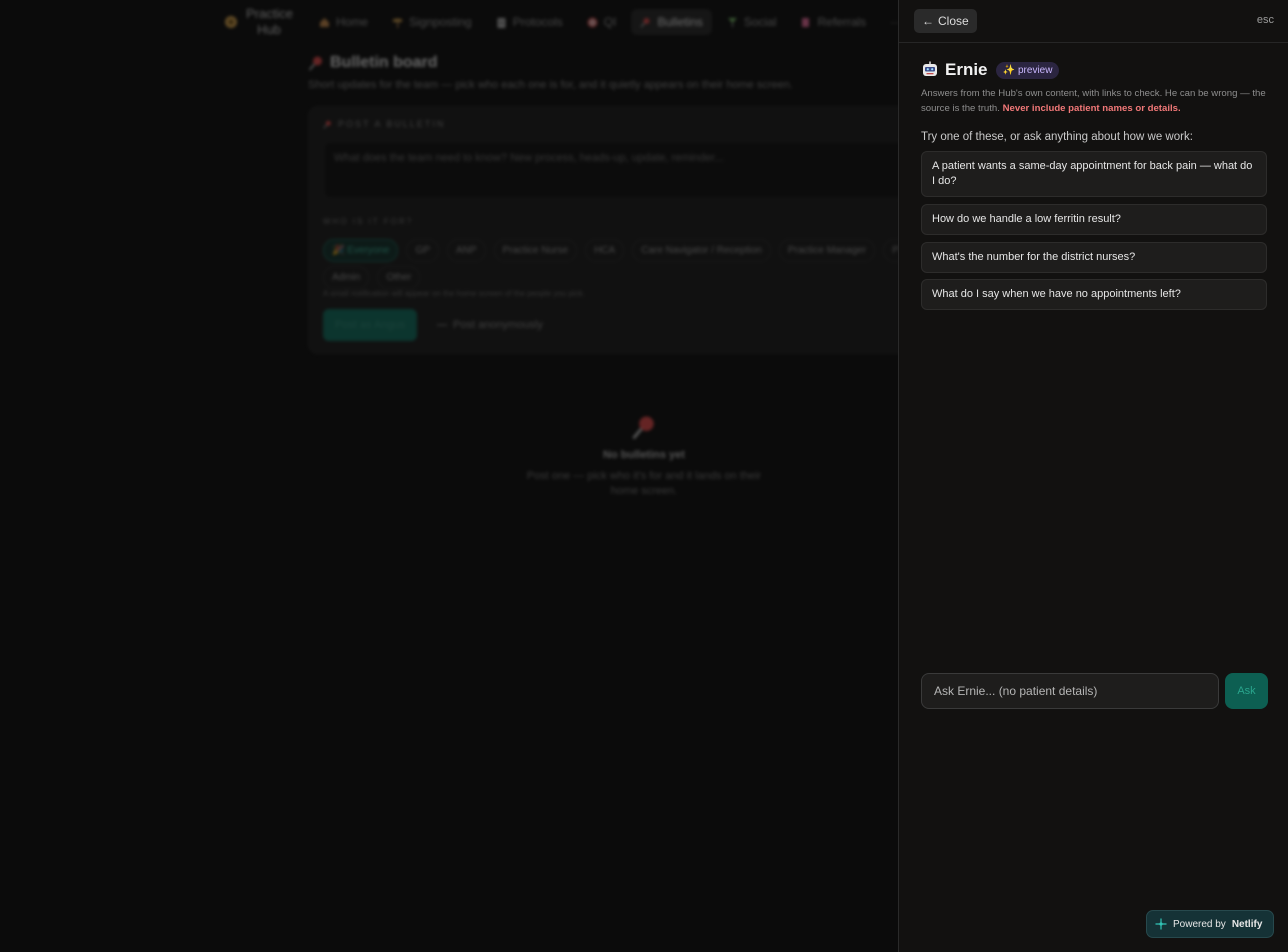 This screenshot has width=1288, height=952. What do you see at coordinates (529, 22) in the screenshot?
I see `nav-protocols: Protocols` at bounding box center [529, 22].